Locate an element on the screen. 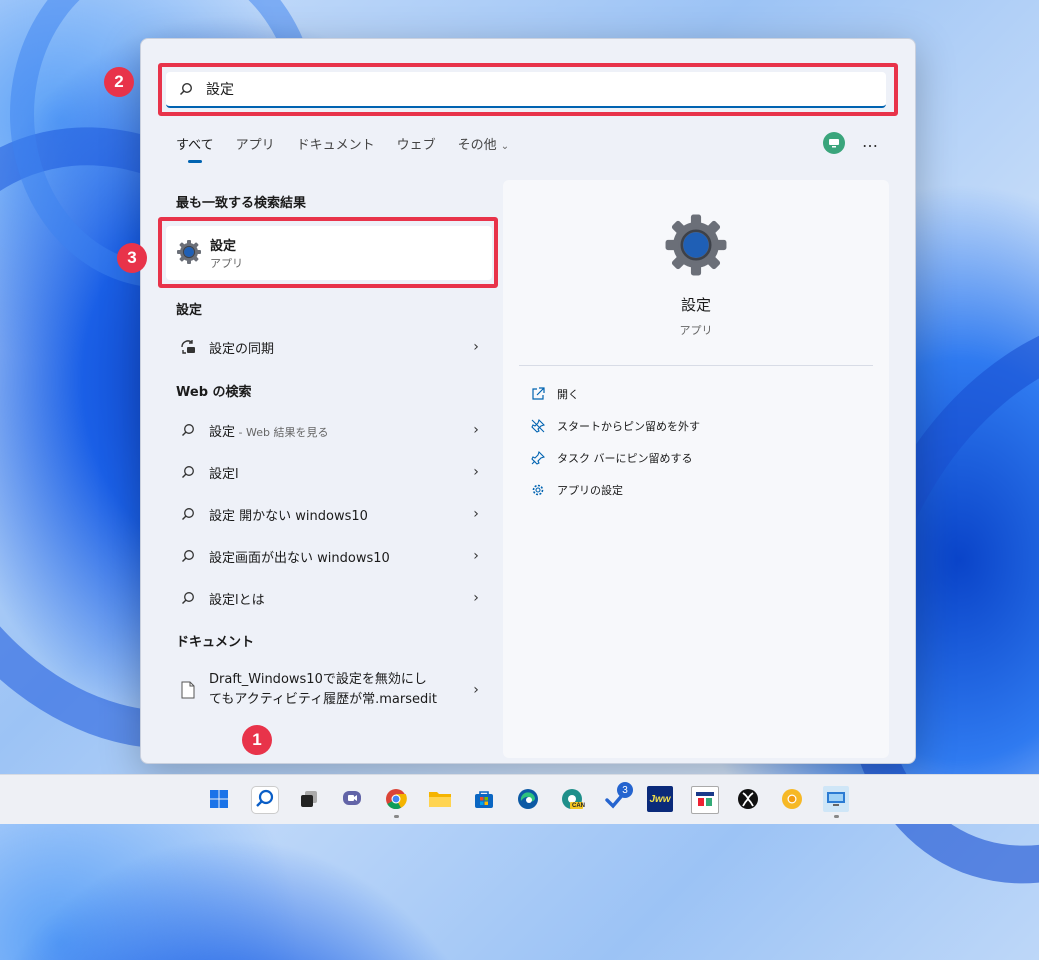  list-item-label: 設定 - Web 結果を見る is located at coordinates (339, 430).